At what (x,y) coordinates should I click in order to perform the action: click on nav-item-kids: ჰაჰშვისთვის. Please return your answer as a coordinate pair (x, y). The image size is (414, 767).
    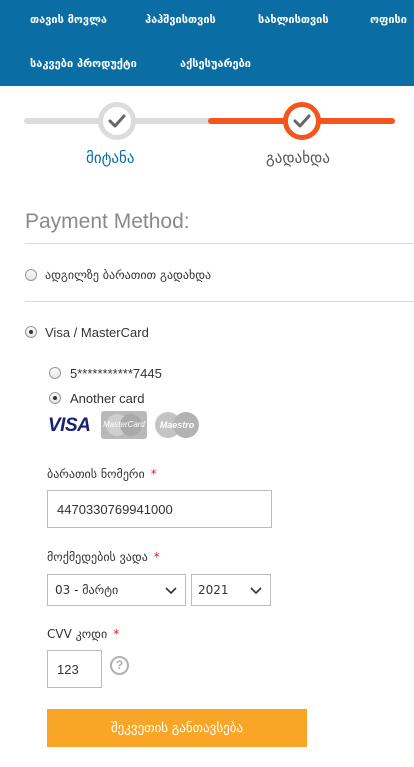
    Looking at the image, I should click on (180, 19).